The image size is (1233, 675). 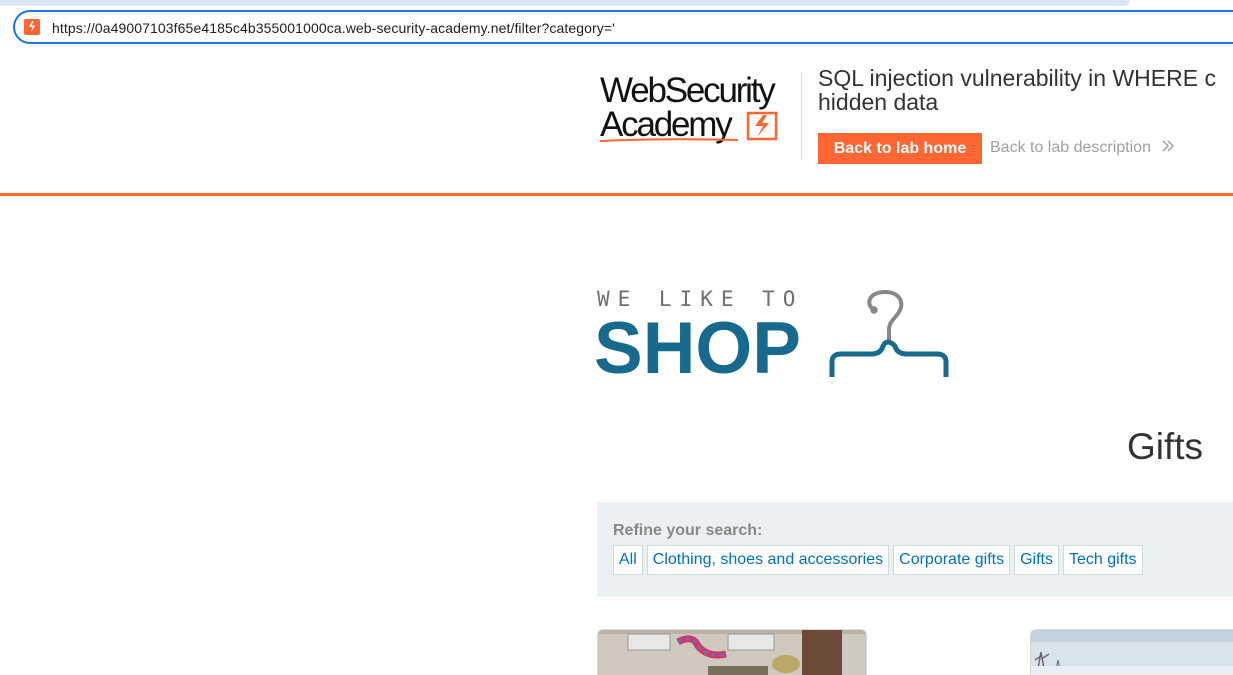 I want to click on filter-label: Refine your search:, so click(x=688, y=530).